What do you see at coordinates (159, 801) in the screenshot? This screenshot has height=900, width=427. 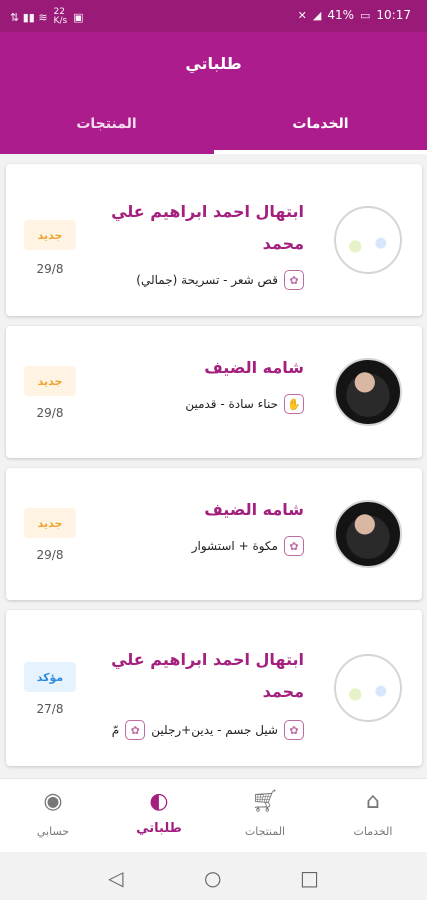 I see `orders-icon: ◐` at bounding box center [159, 801].